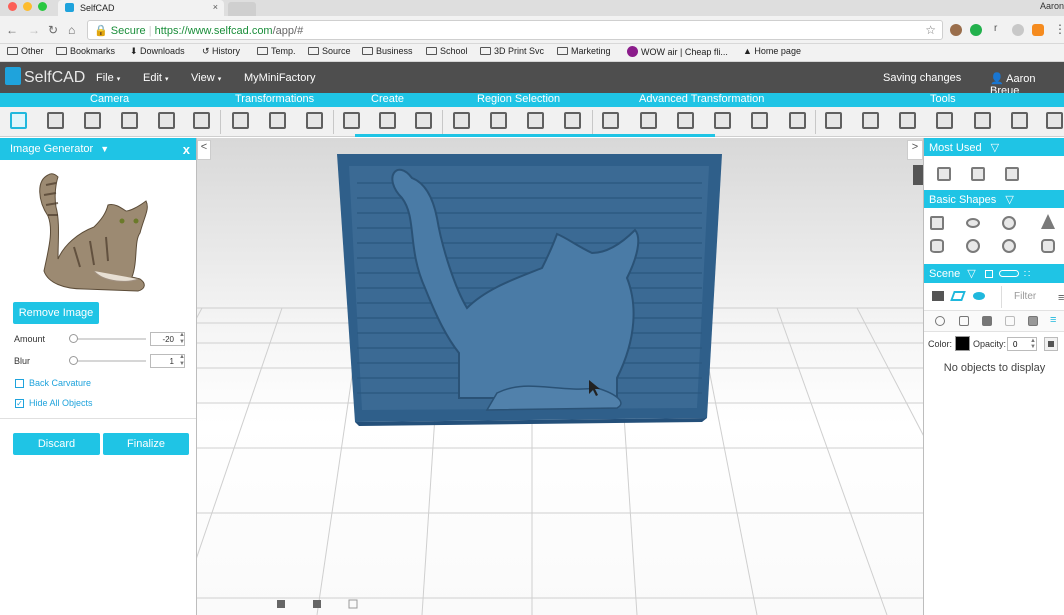 The image size is (1064, 615). I want to click on create-extrude-icon, so click(387, 120).